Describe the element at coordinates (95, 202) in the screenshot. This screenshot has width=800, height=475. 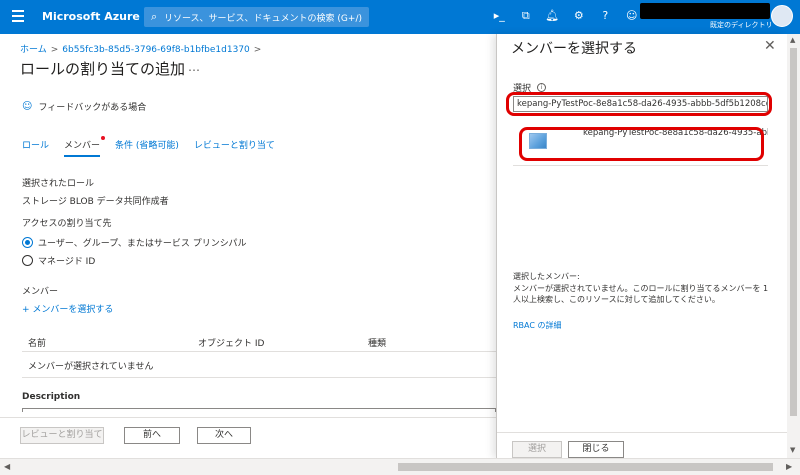
I see `selected-role-value: ストレージ BLOB データ共同作成者` at that location.